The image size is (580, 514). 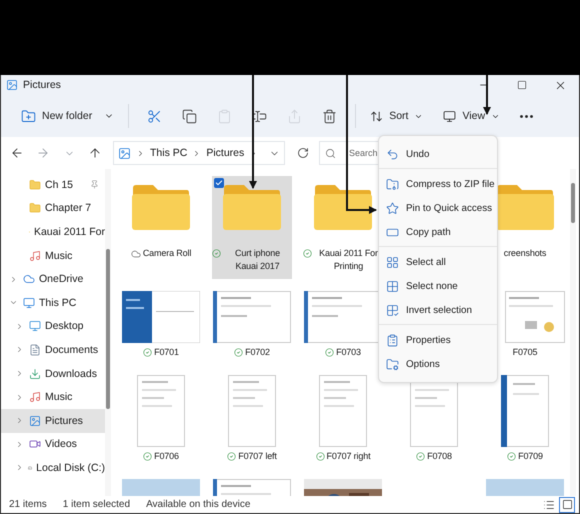 I want to click on file-name: F0705, so click(x=525, y=352).